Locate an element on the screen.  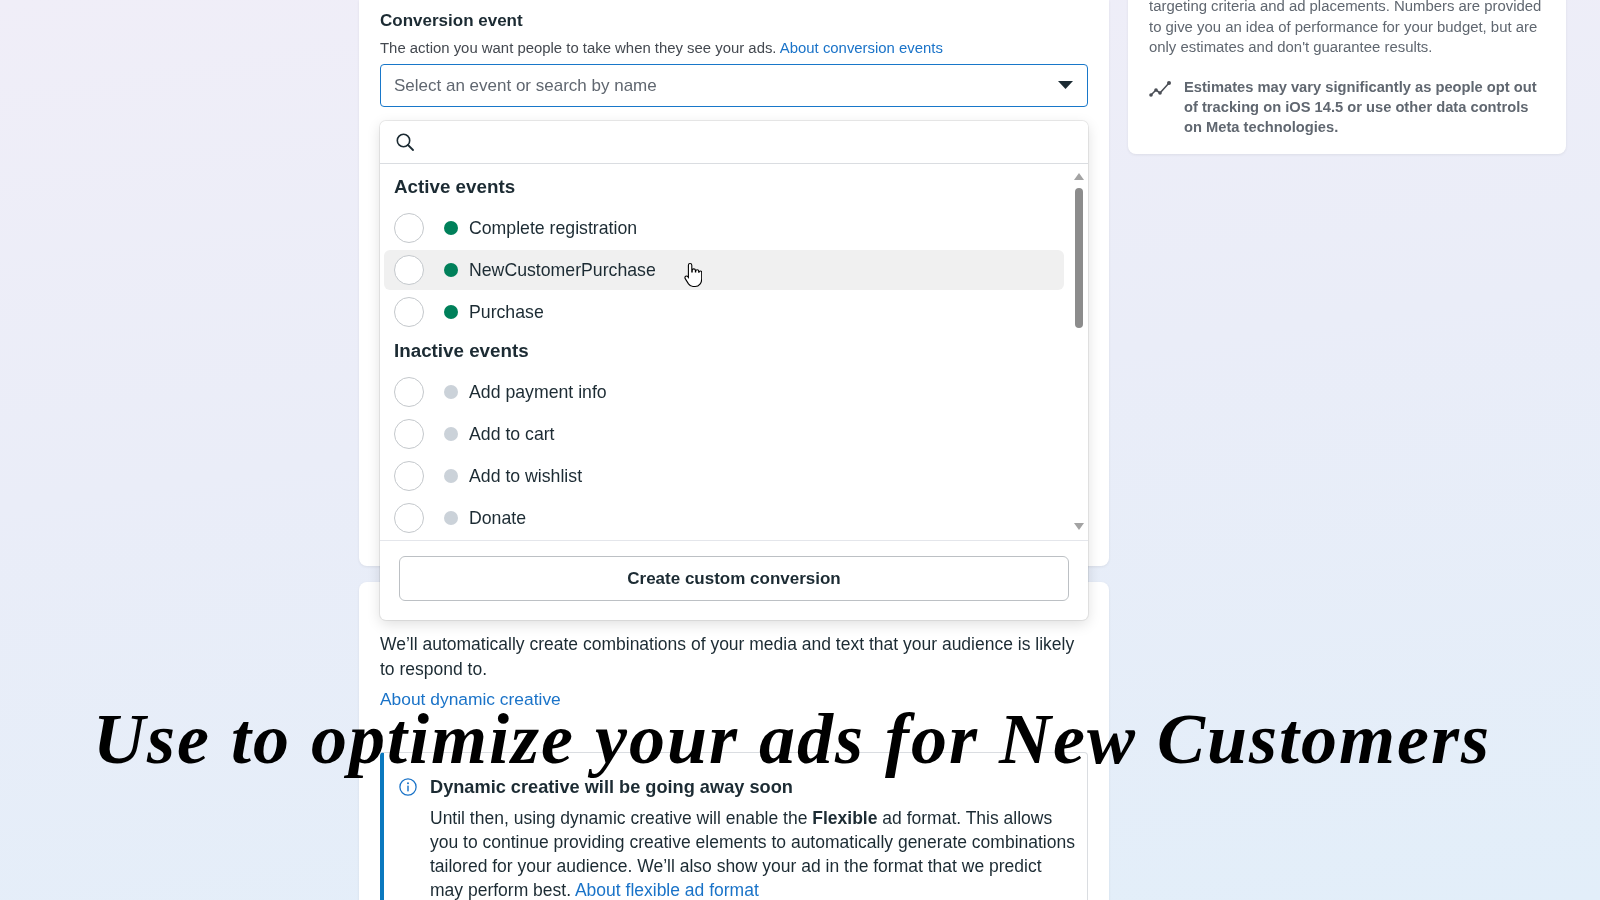
search-icon is located at coordinates (405, 142).